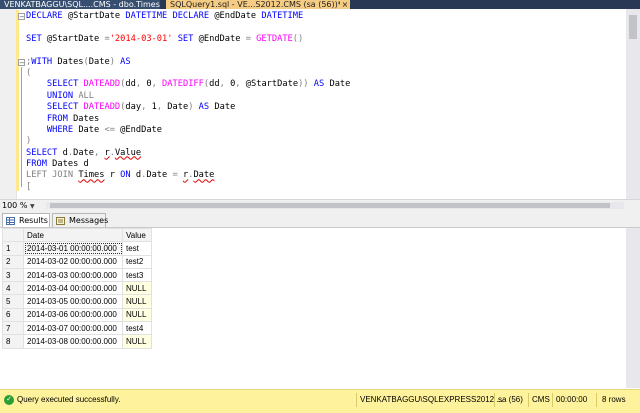  What do you see at coordinates (13, 341) in the screenshot?
I see `row-number: 8` at bounding box center [13, 341].